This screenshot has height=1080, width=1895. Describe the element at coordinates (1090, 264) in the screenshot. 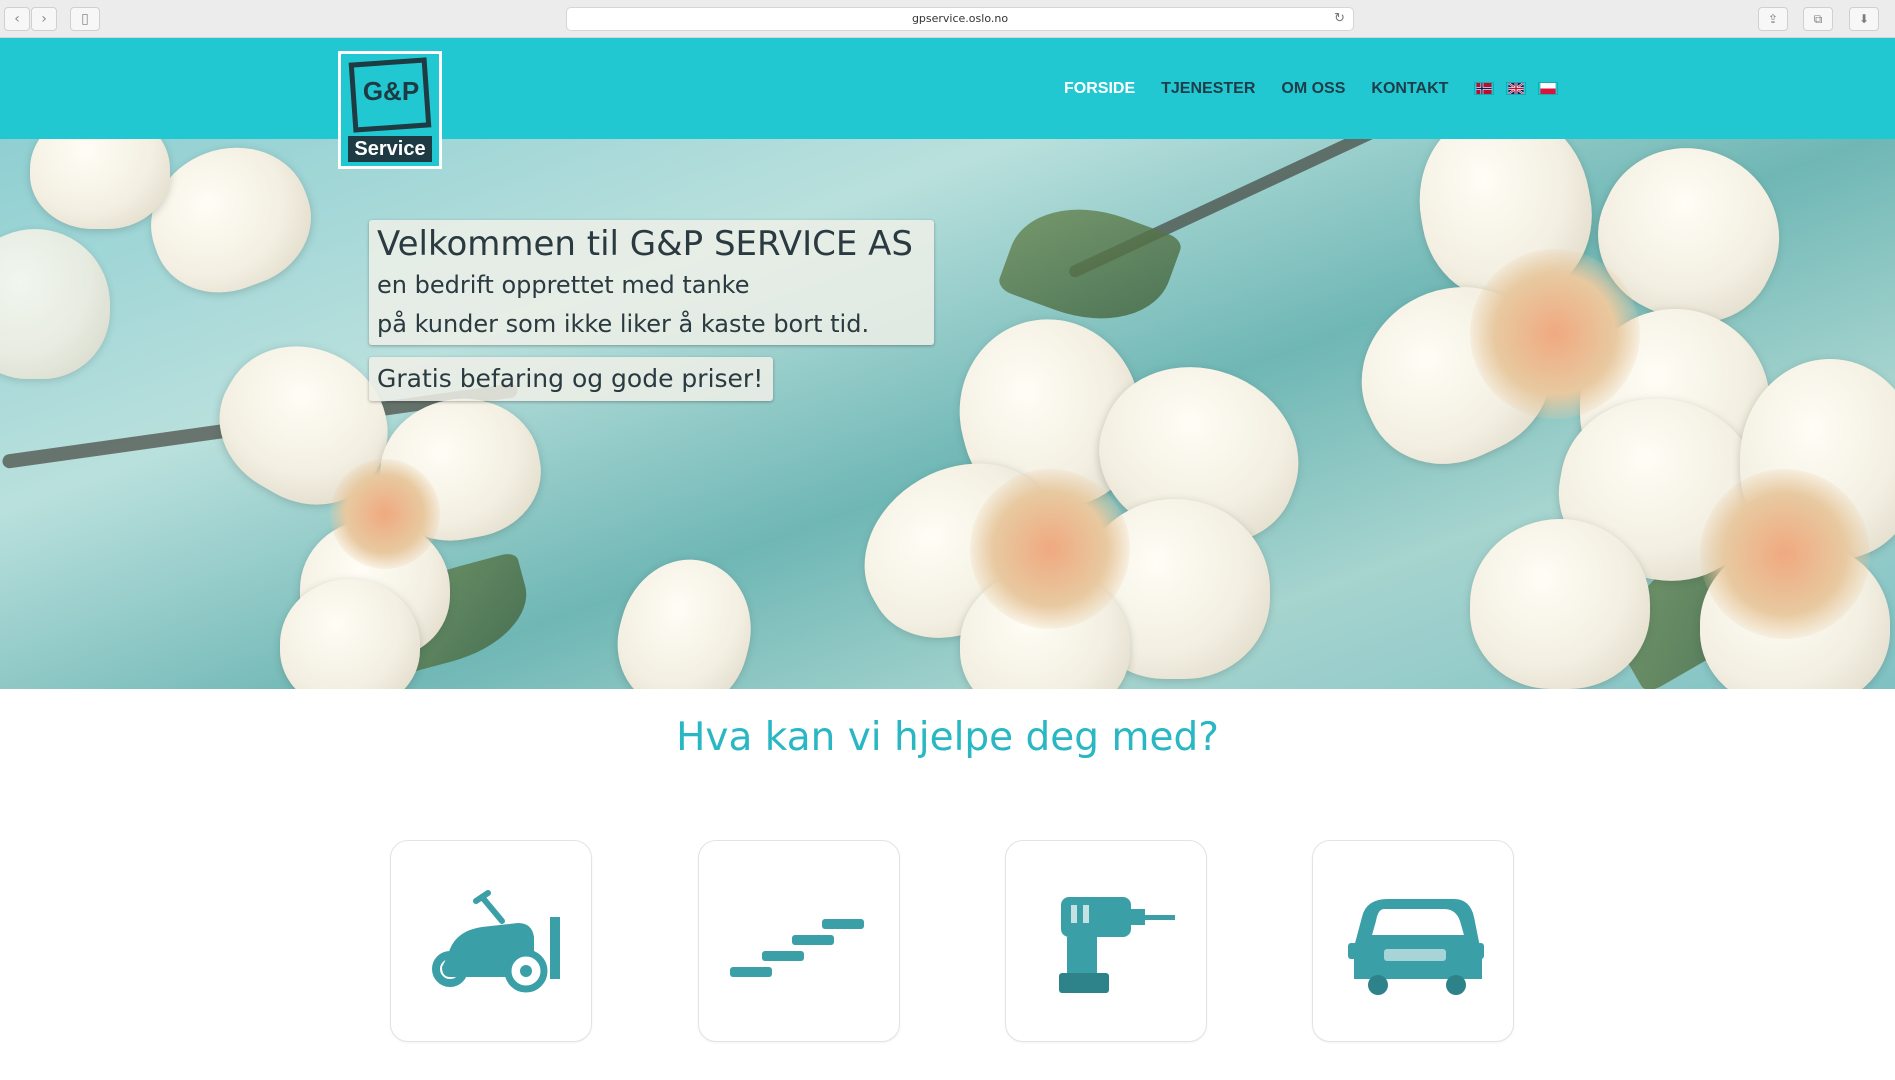

I see `leaf-shape` at that location.